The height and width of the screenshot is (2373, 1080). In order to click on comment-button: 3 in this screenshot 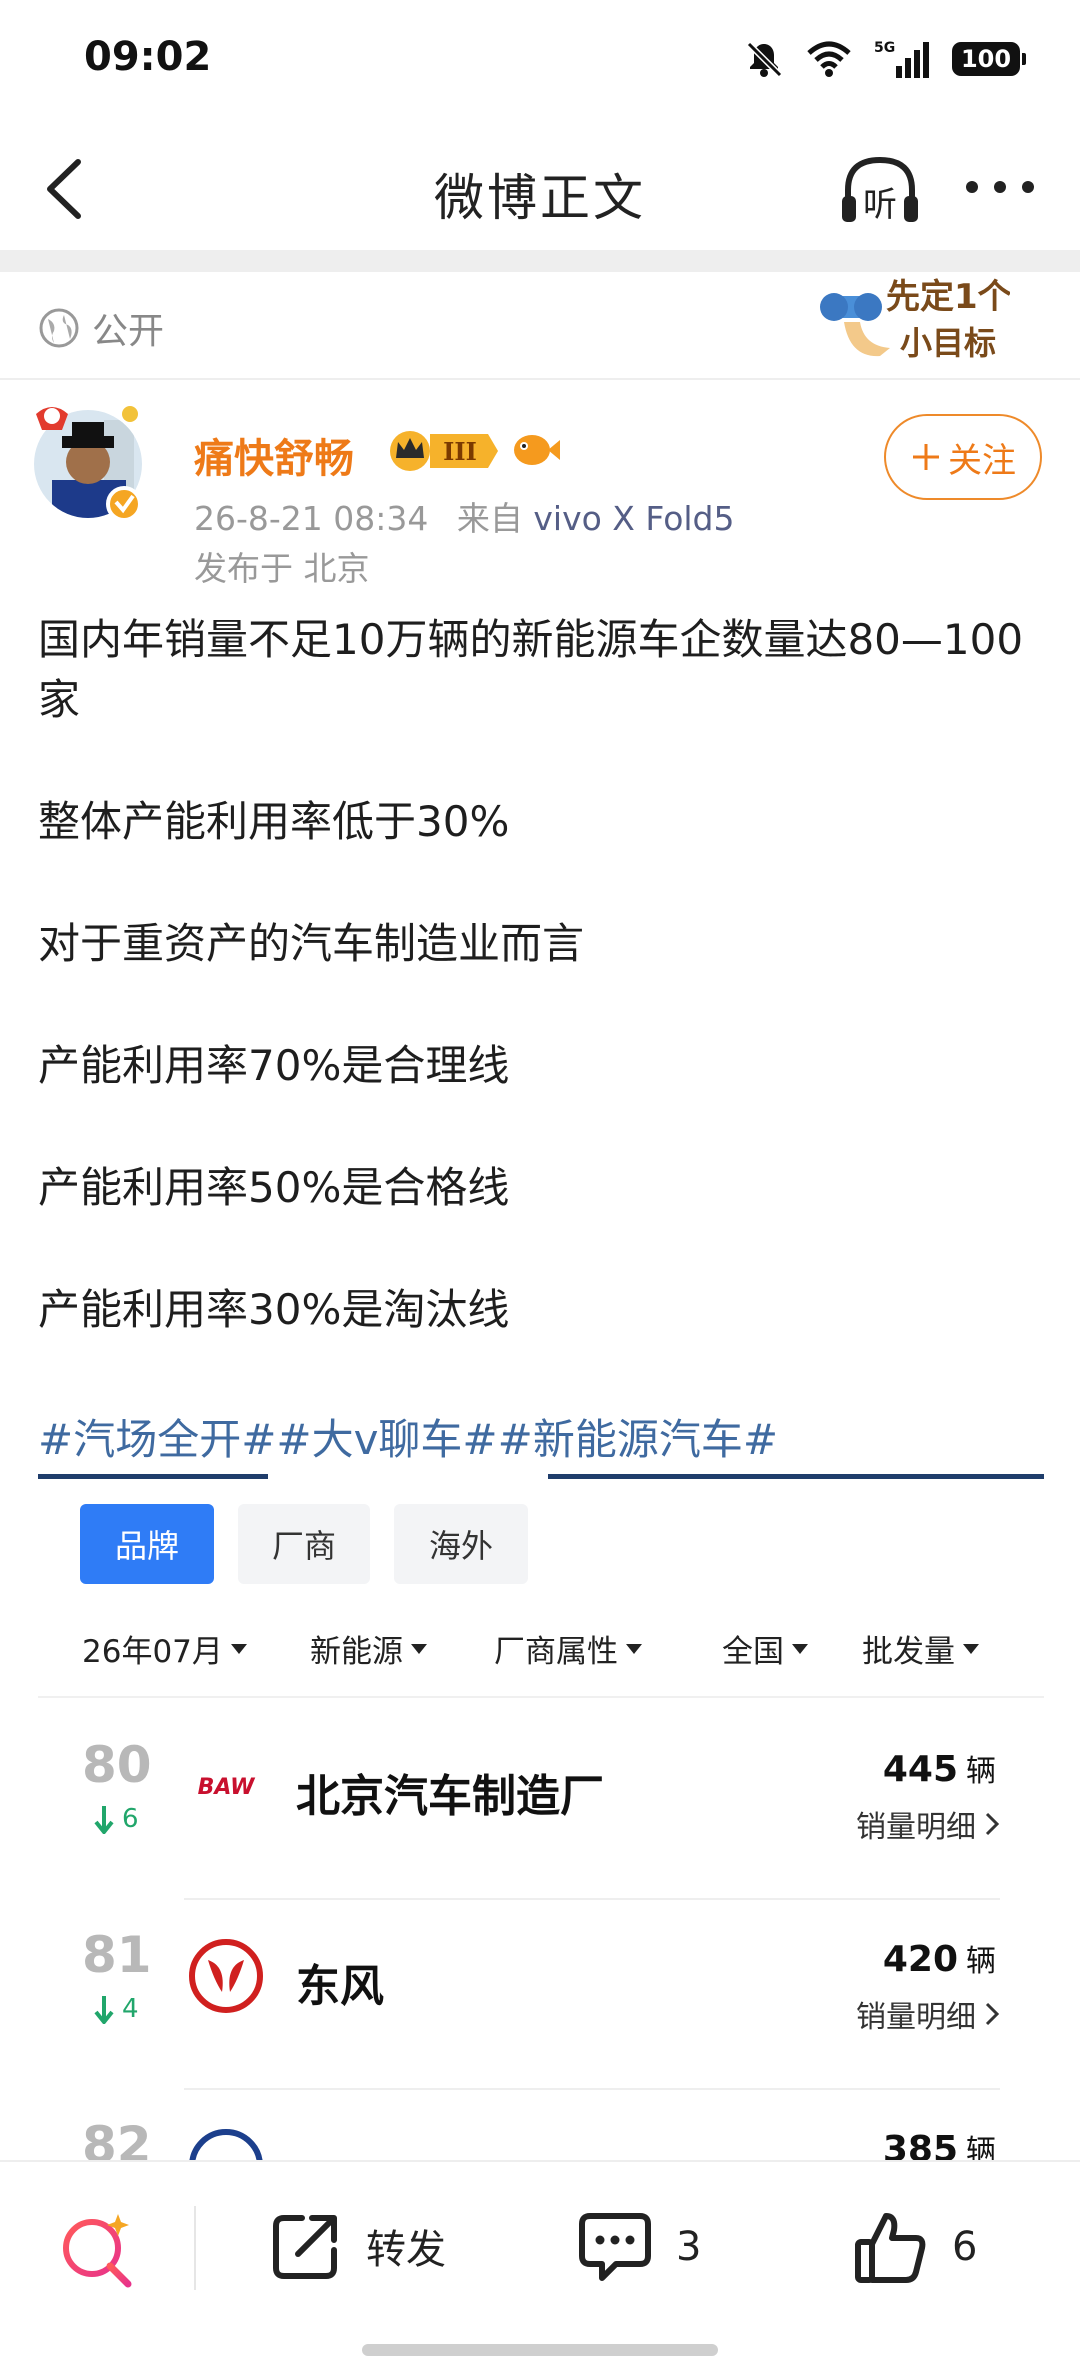, I will do `click(638, 2247)`.